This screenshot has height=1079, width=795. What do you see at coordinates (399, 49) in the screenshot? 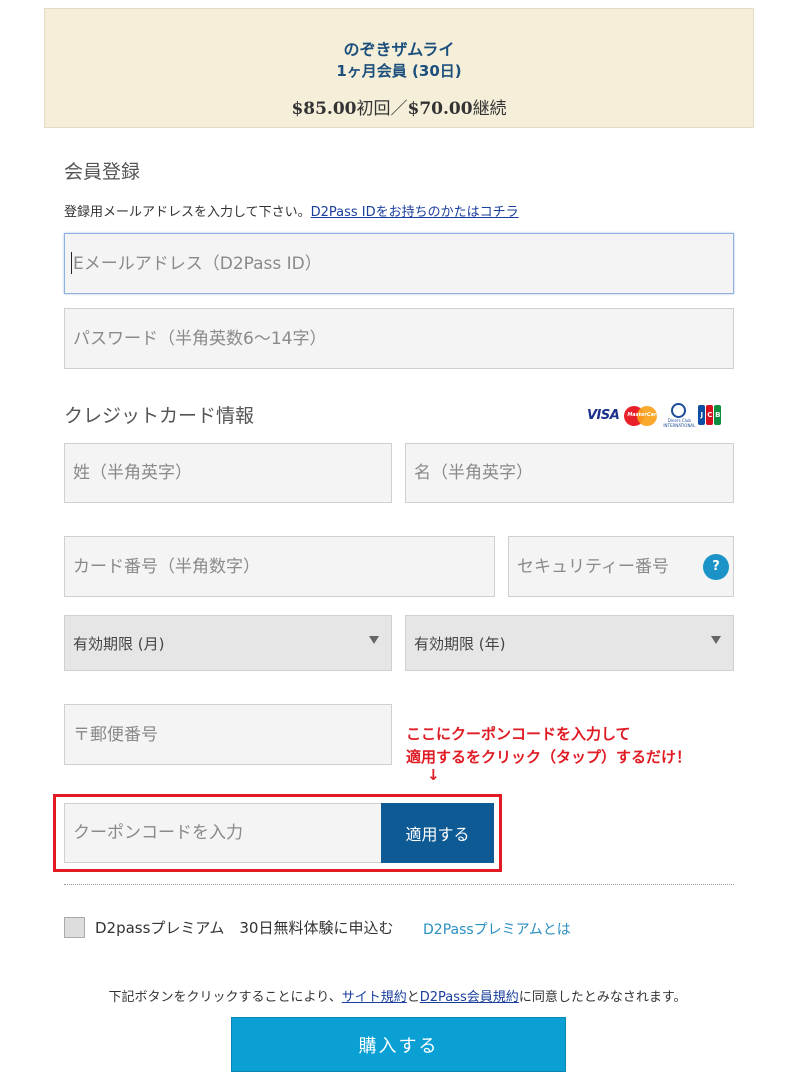
I see `plan-name: のぞきザムライ` at bounding box center [399, 49].